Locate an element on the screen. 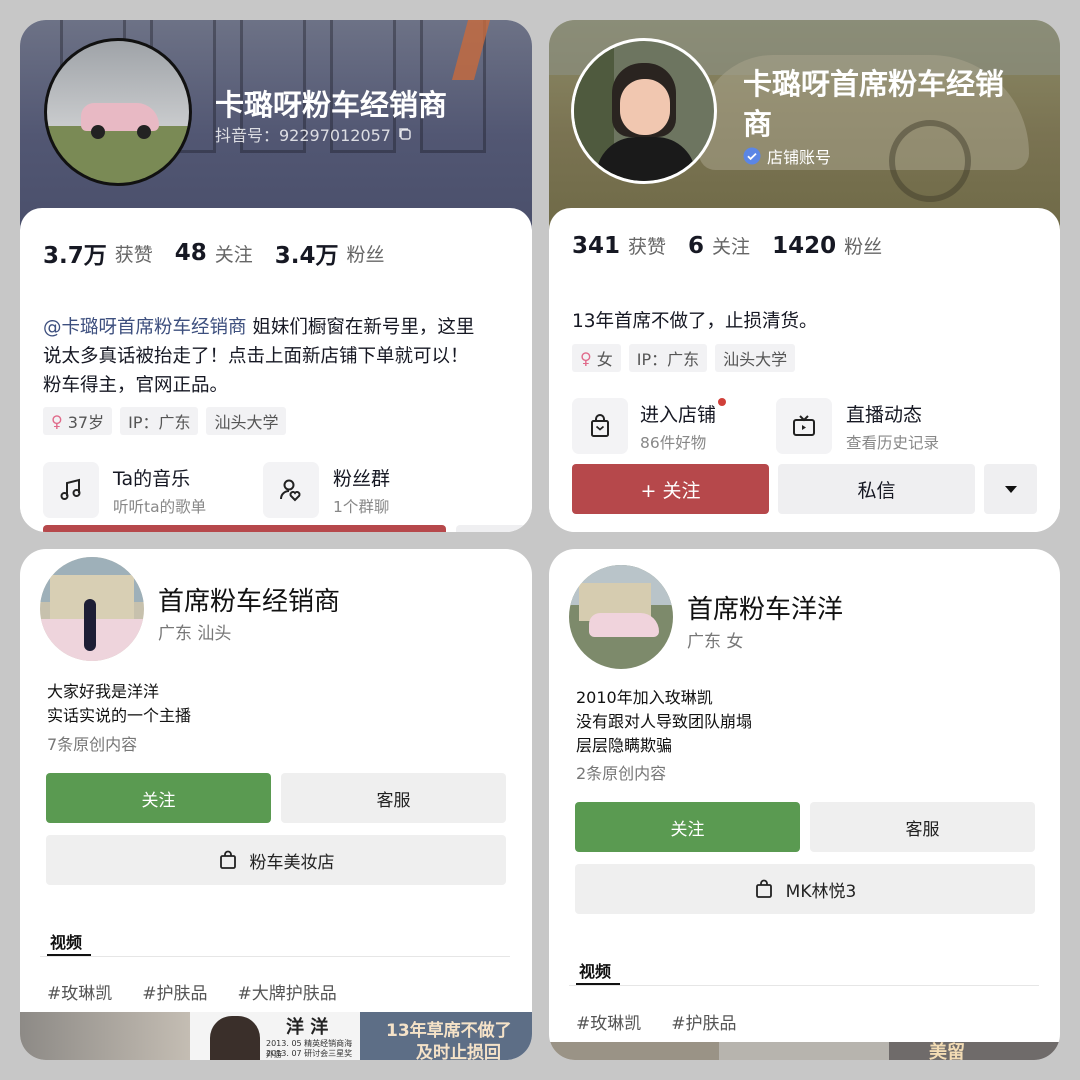  fan-group-icon is located at coordinates (291, 490).